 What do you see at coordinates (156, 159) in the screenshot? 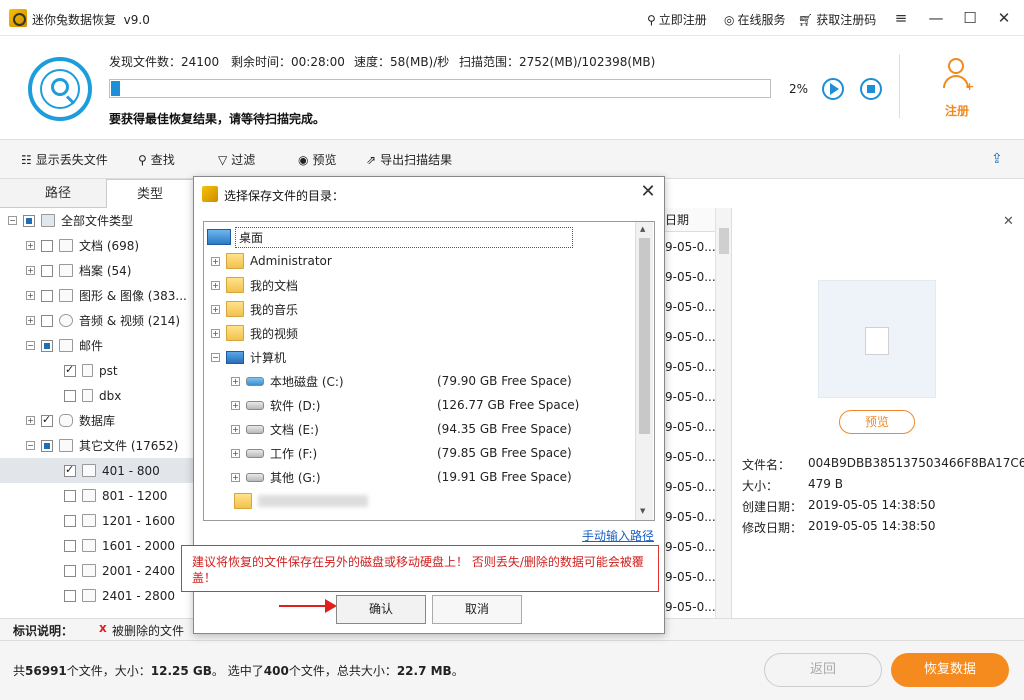
I see `find-button: ⚲ 查找` at bounding box center [156, 159].